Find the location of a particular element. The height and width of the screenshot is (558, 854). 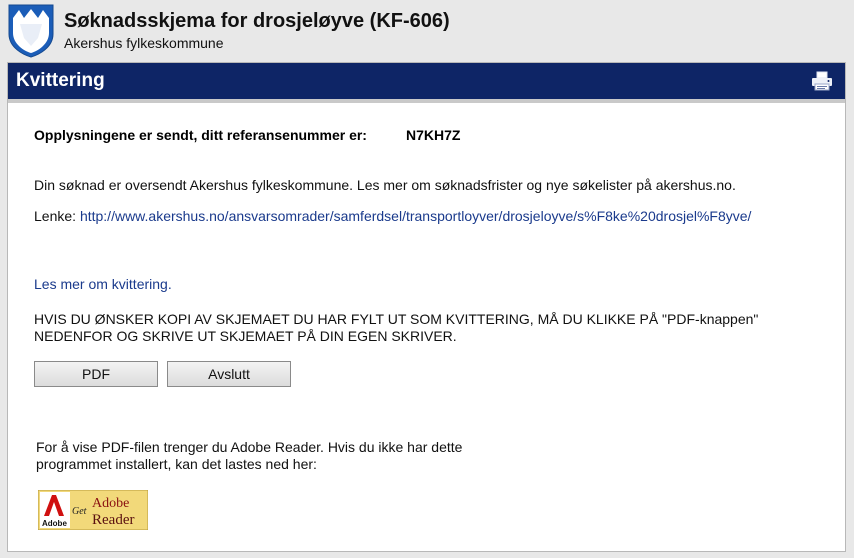

app-title: Søknadsskjema for drosjeløyve (KF-606) is located at coordinates (257, 21).